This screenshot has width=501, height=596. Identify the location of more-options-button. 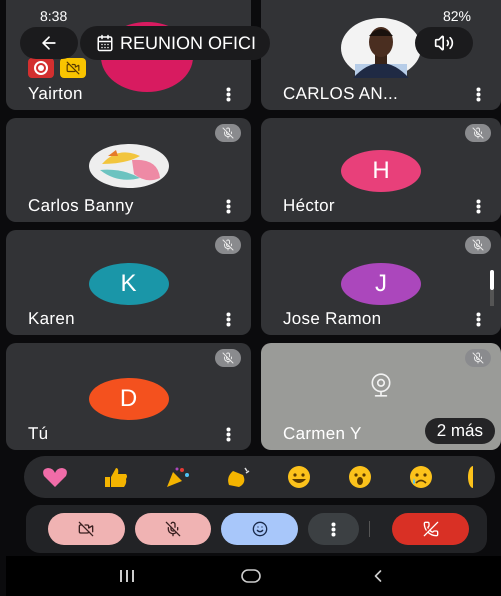
(334, 529).